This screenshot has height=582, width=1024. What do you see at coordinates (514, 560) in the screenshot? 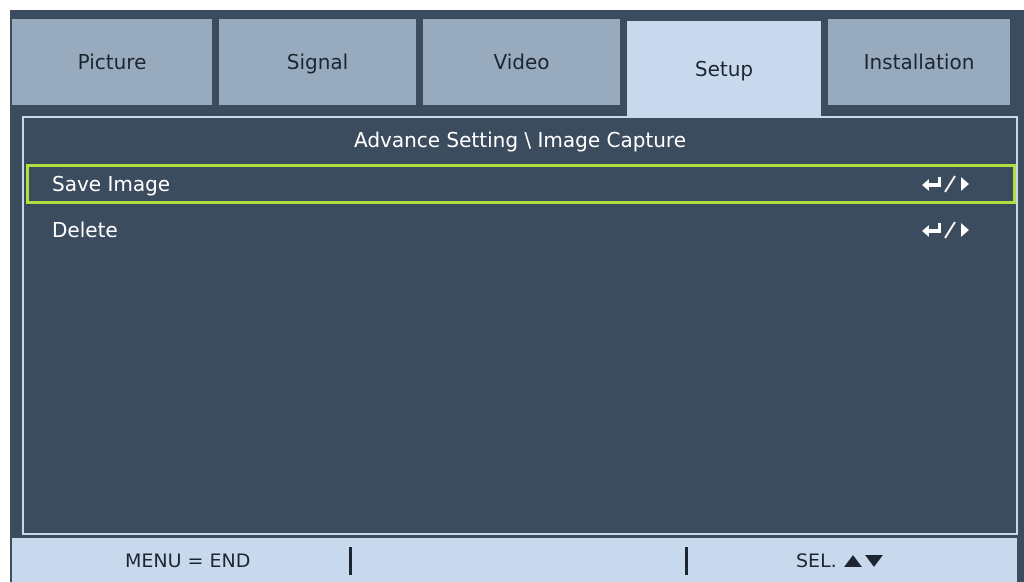
I see `hint-bar: MENU = END SEL.` at bounding box center [514, 560].